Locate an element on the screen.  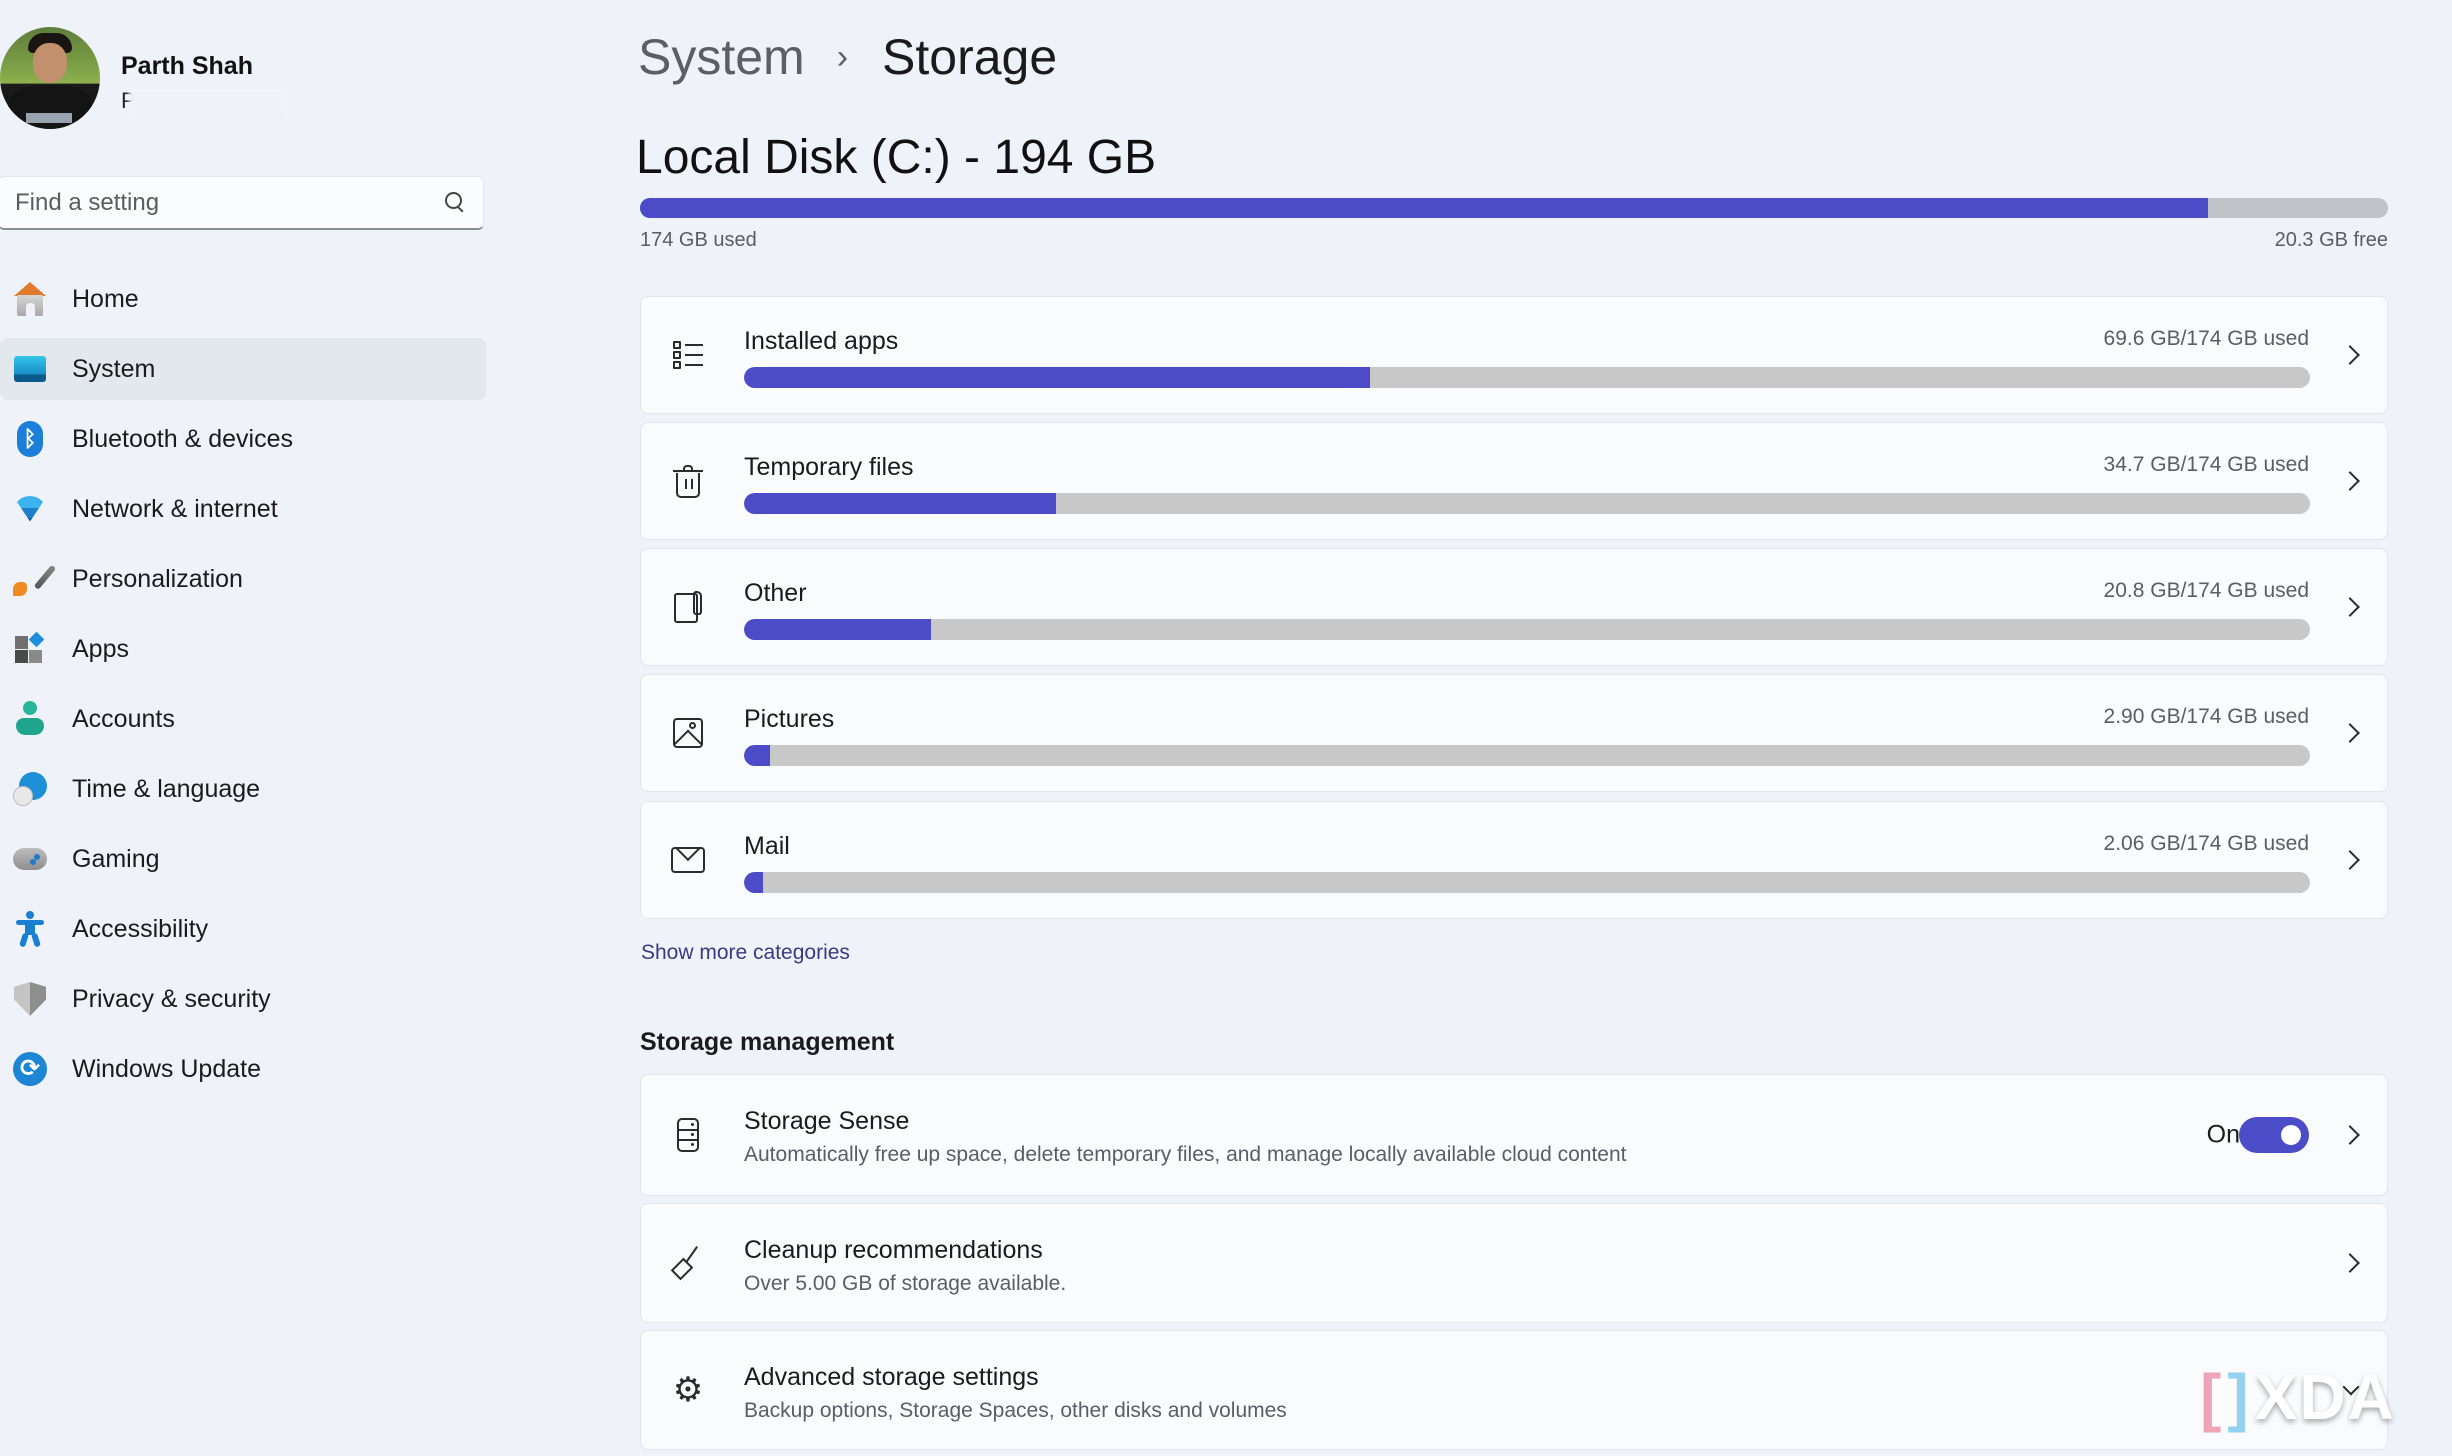
paintbrush-icon is located at coordinates (34, 579).